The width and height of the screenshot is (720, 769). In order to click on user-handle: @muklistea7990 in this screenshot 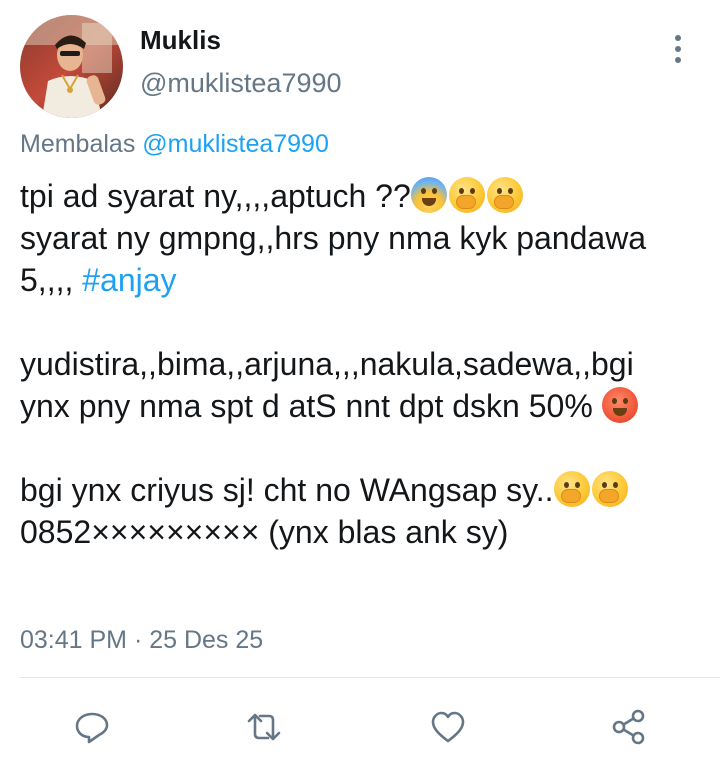, I will do `click(241, 83)`.